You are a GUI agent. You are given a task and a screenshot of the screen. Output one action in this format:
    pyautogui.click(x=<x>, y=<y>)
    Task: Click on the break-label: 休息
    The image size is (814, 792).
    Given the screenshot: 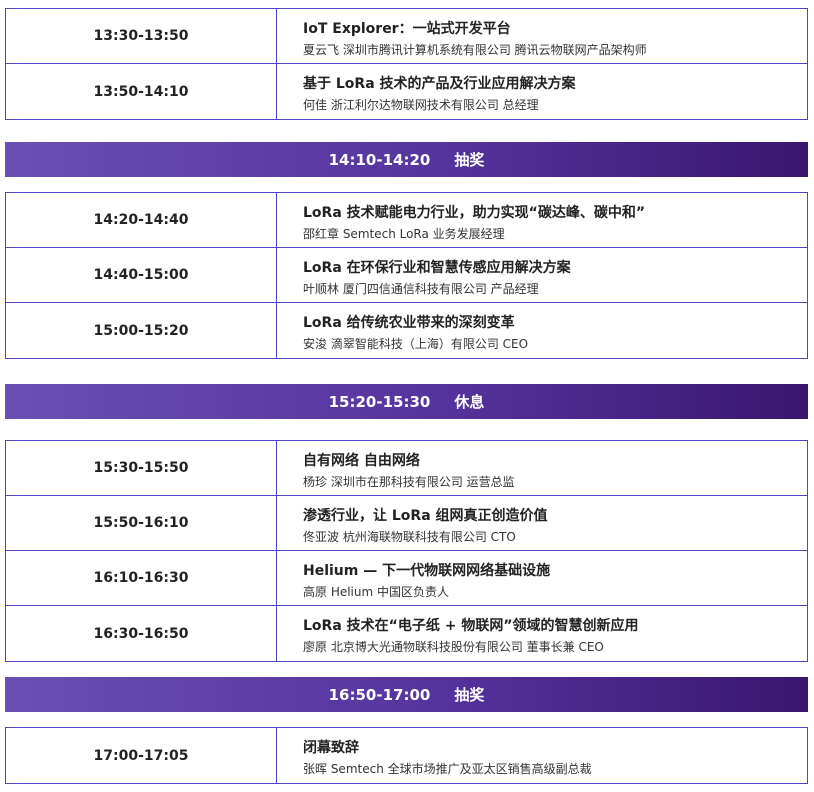 What is the action you would take?
    pyautogui.click(x=469, y=402)
    